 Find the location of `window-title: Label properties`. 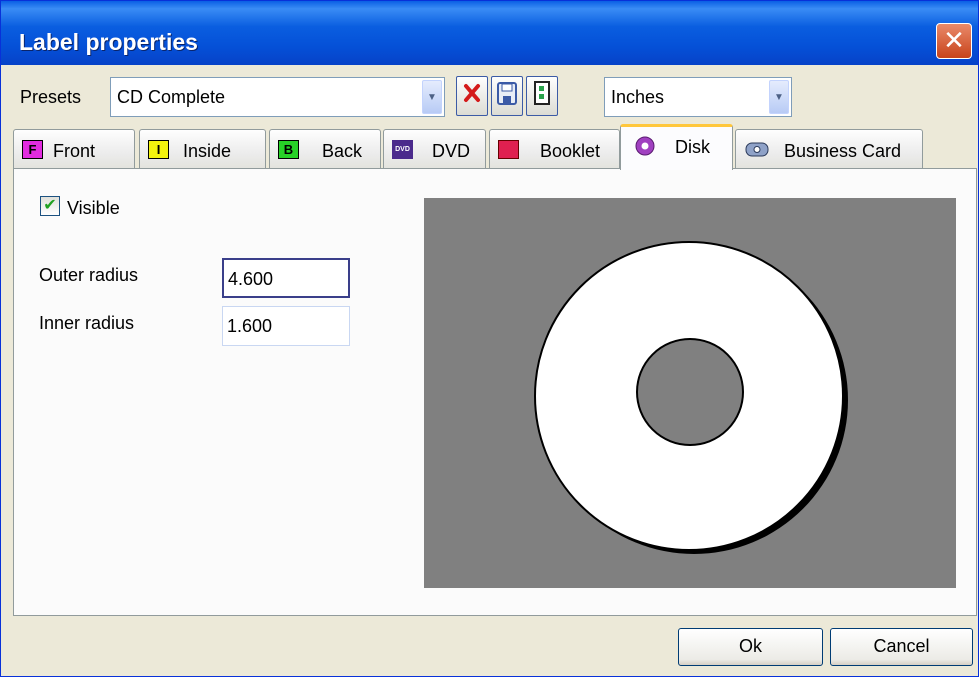

window-title: Label properties is located at coordinates (108, 42).